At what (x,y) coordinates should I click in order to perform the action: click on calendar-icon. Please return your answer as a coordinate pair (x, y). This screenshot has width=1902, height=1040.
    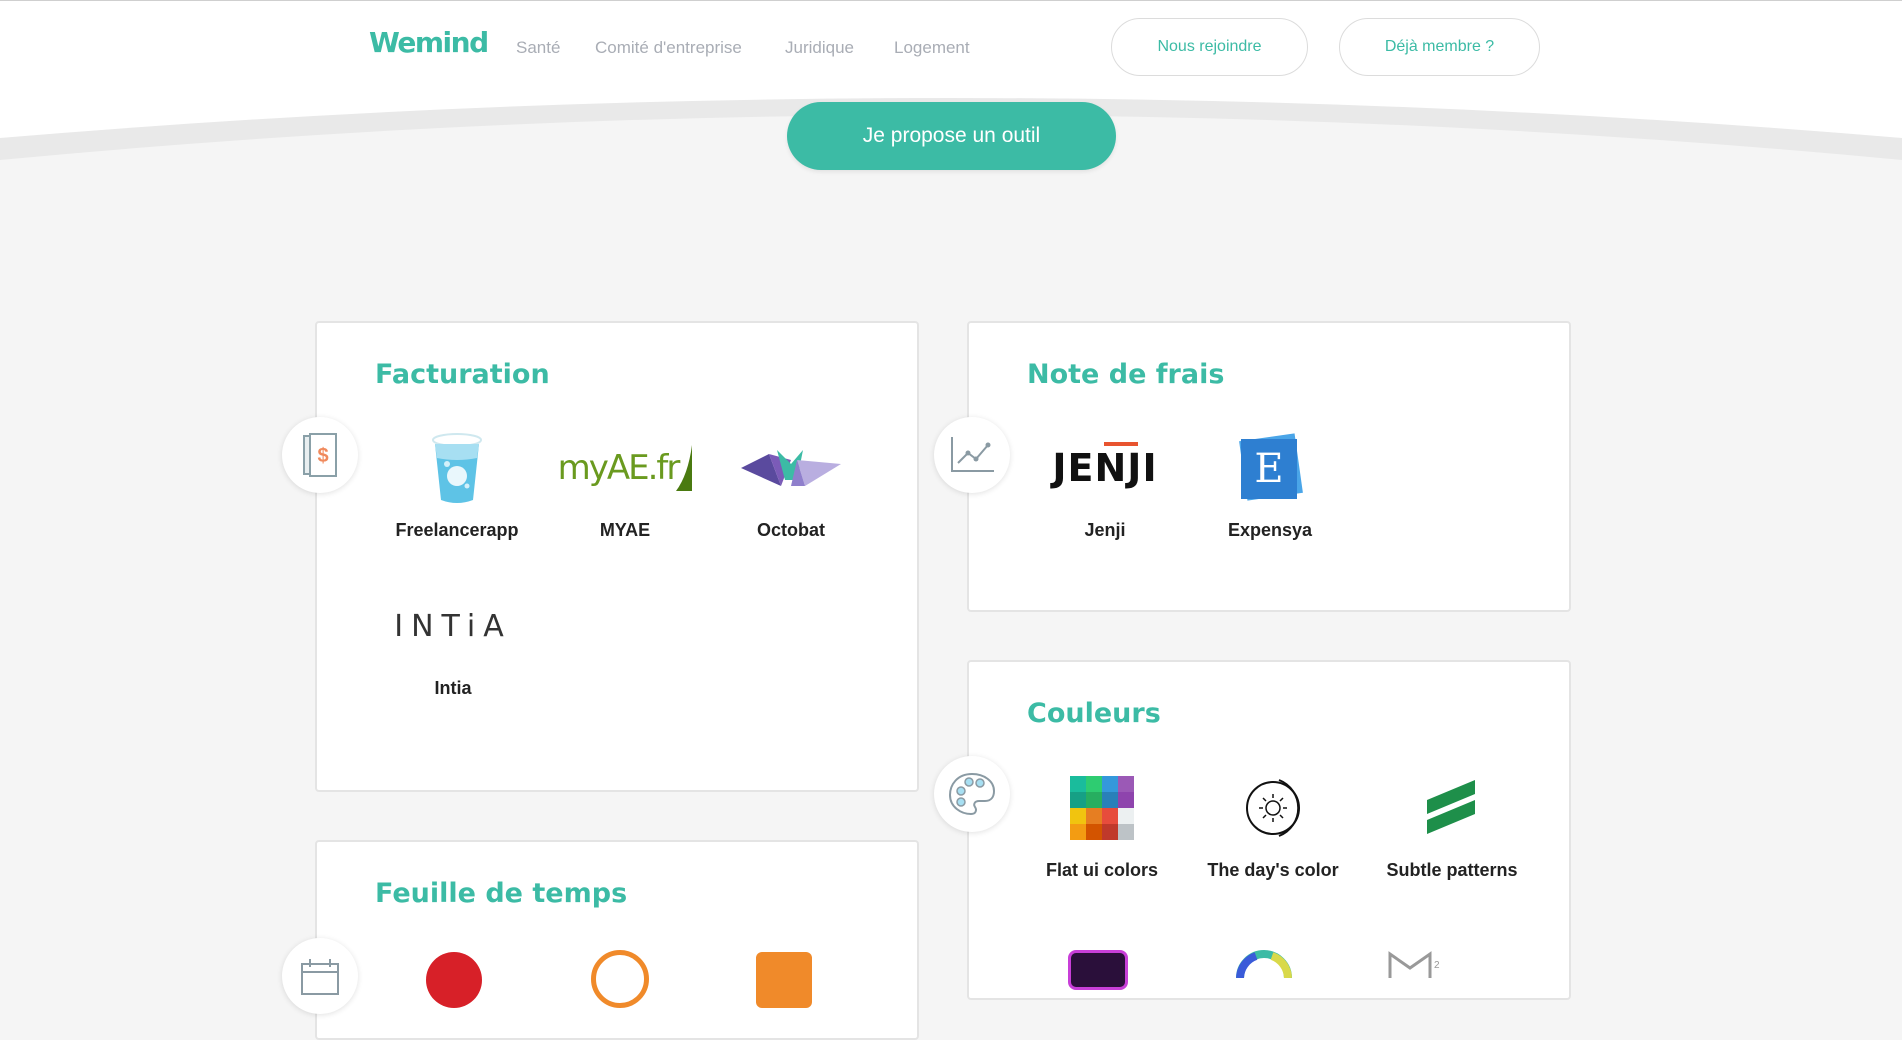
    Looking at the image, I should click on (320, 976).